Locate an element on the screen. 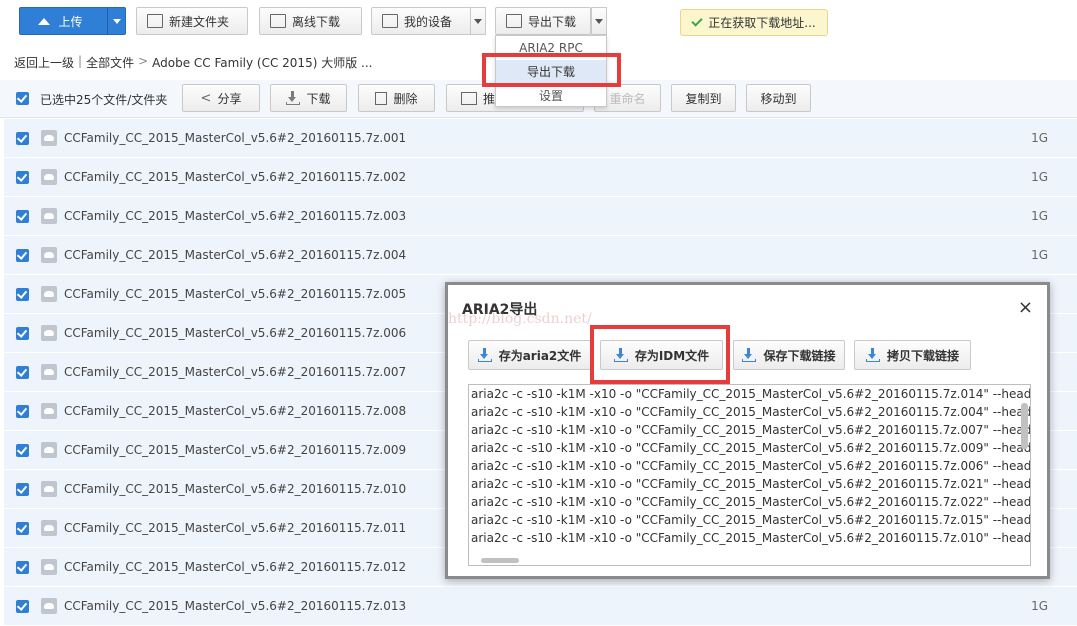 Image resolution: width=1077 pixels, height=626 pixels. download-button: 下载 is located at coordinates (308, 98).